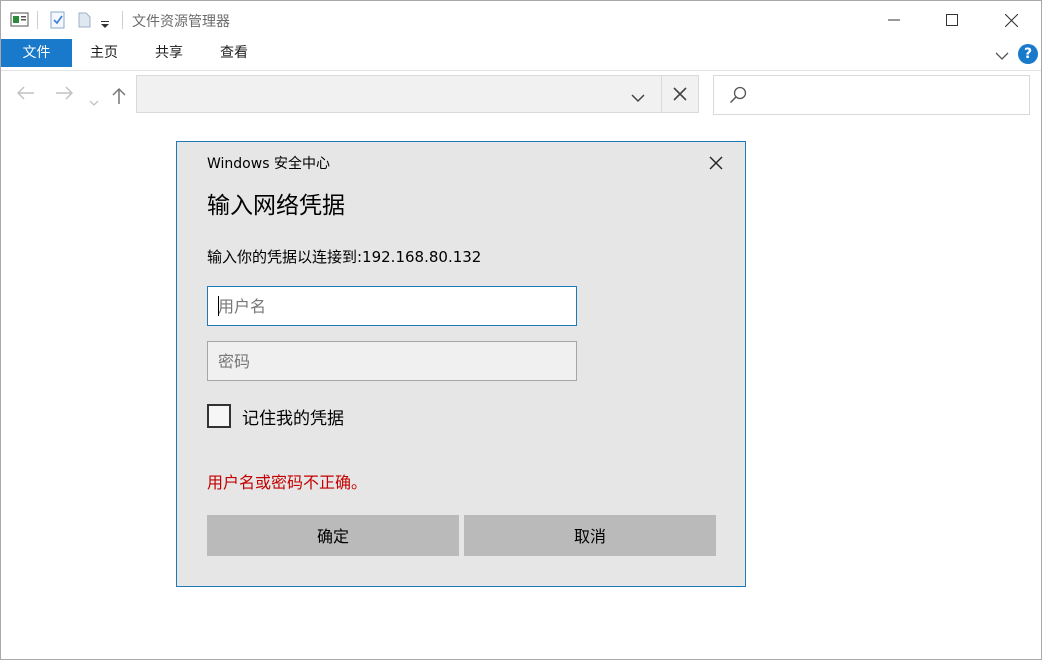 This screenshot has height=660, width=1042. What do you see at coordinates (64, 94) in the screenshot?
I see `forward-arrow-icon` at bounding box center [64, 94].